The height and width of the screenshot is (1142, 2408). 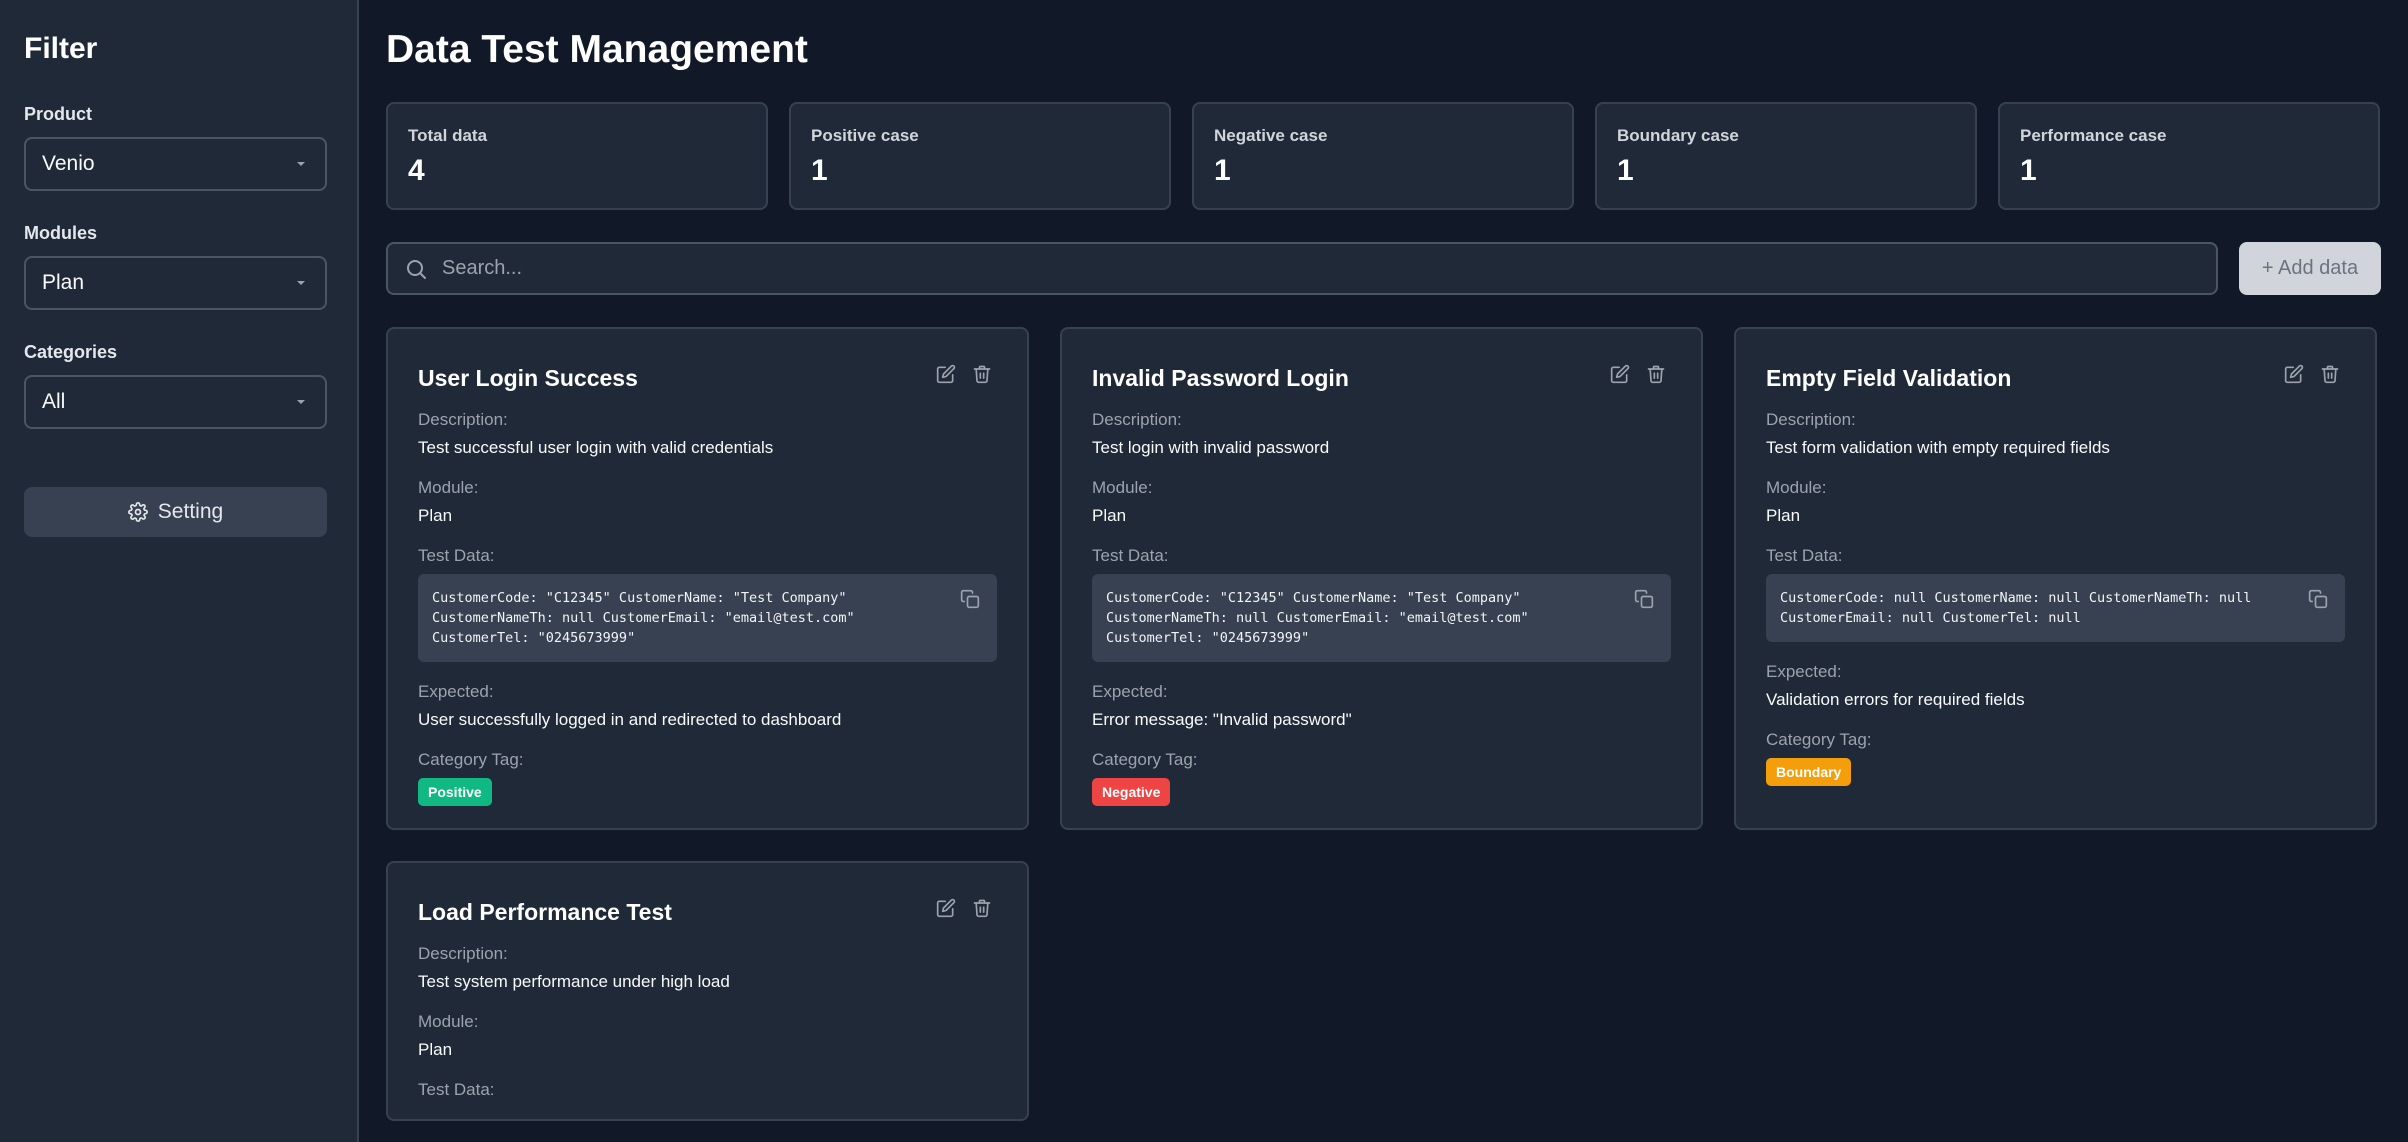 I want to click on category-tag: Boundary, so click(x=1809, y=772).